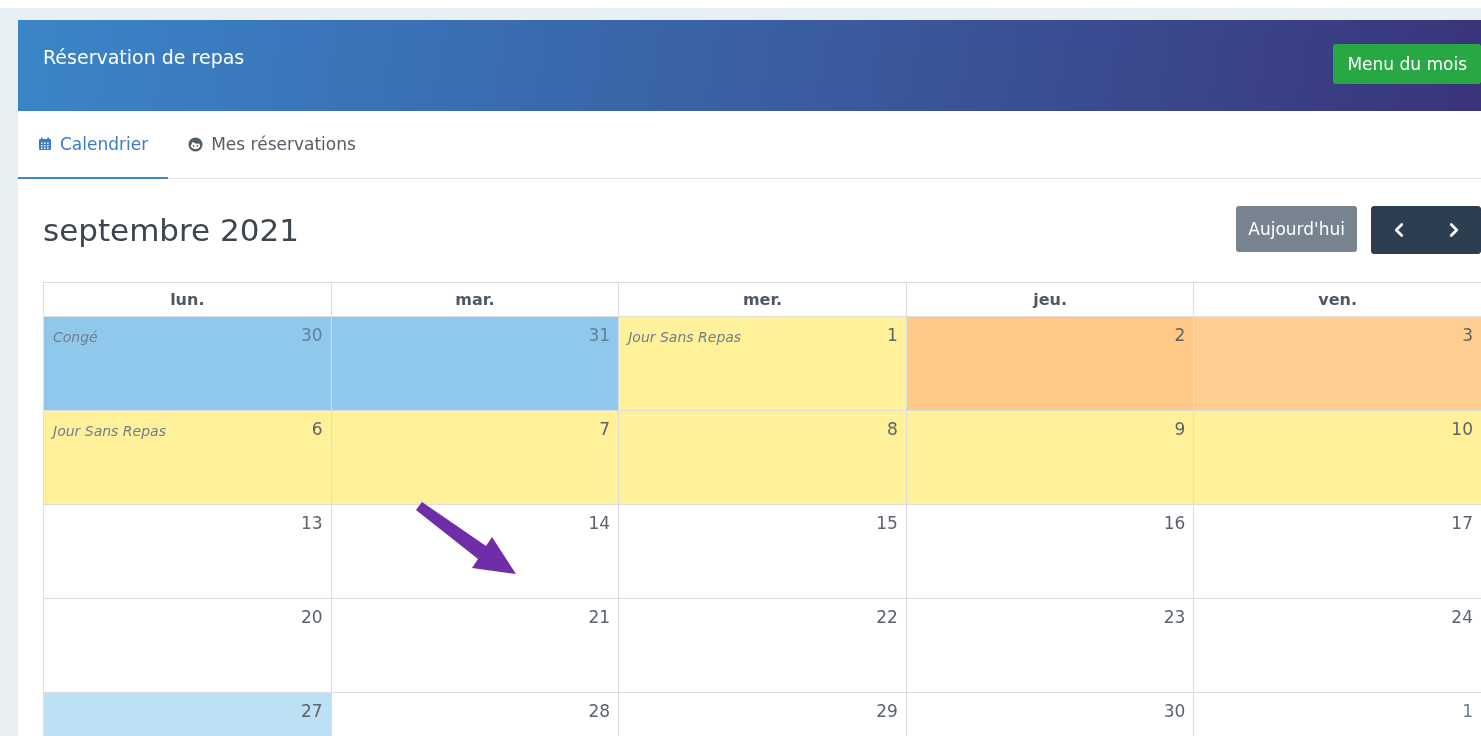 The width and height of the screenshot is (1481, 736). I want to click on day-cell: 2, so click(1050, 364).